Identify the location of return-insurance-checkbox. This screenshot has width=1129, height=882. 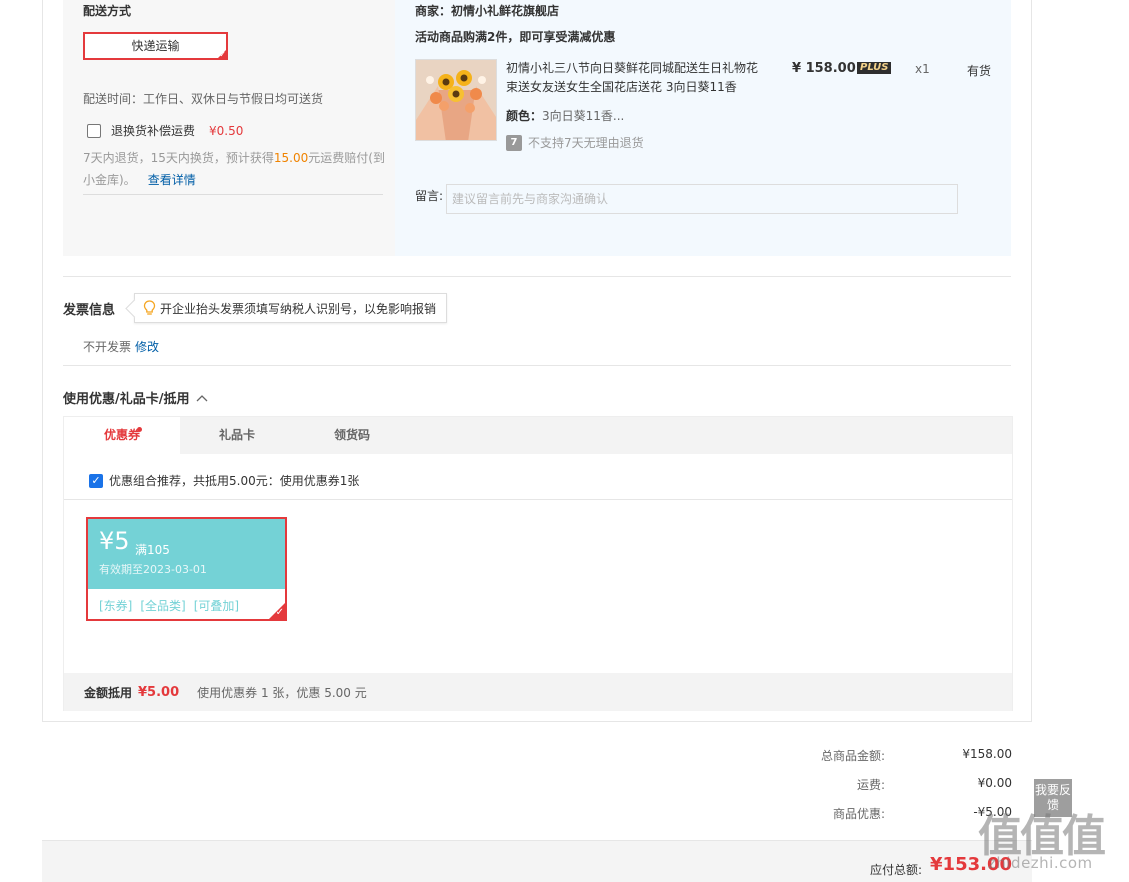
(94, 130).